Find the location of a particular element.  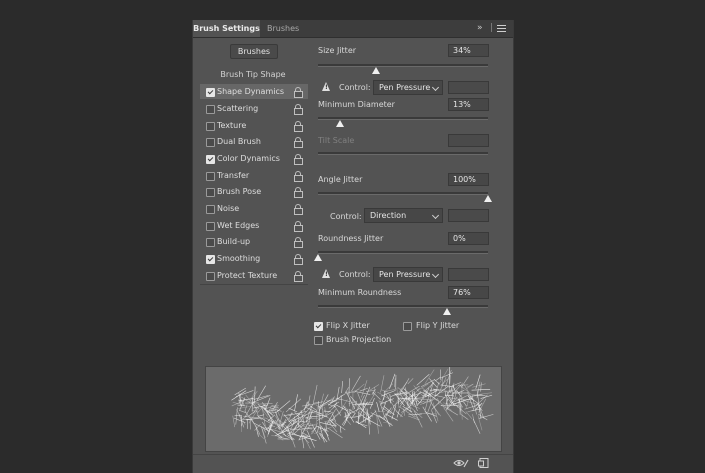

transfer-checkbox is located at coordinates (210, 176).